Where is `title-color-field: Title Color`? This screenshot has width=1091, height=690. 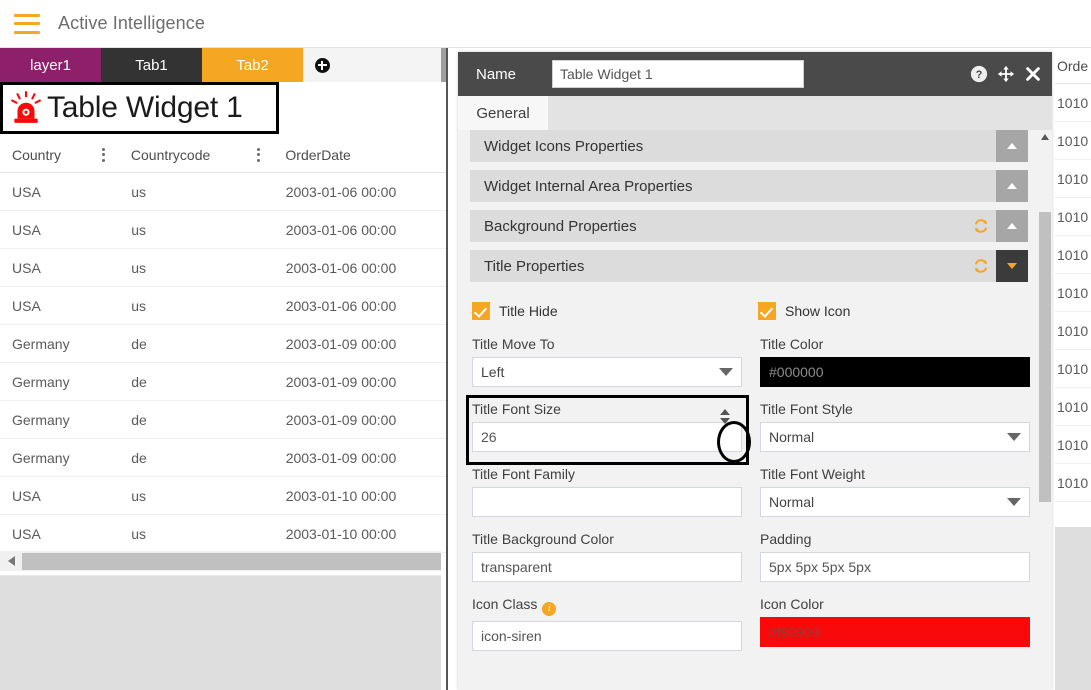 title-color-field: Title Color is located at coordinates (895, 361).